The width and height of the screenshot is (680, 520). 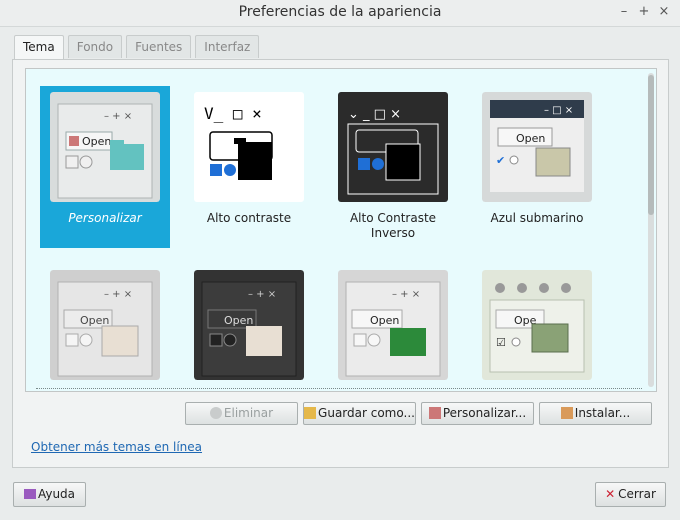 What do you see at coordinates (116, 447) in the screenshot?
I see `more-themes-link: Obtener más temas en línea` at bounding box center [116, 447].